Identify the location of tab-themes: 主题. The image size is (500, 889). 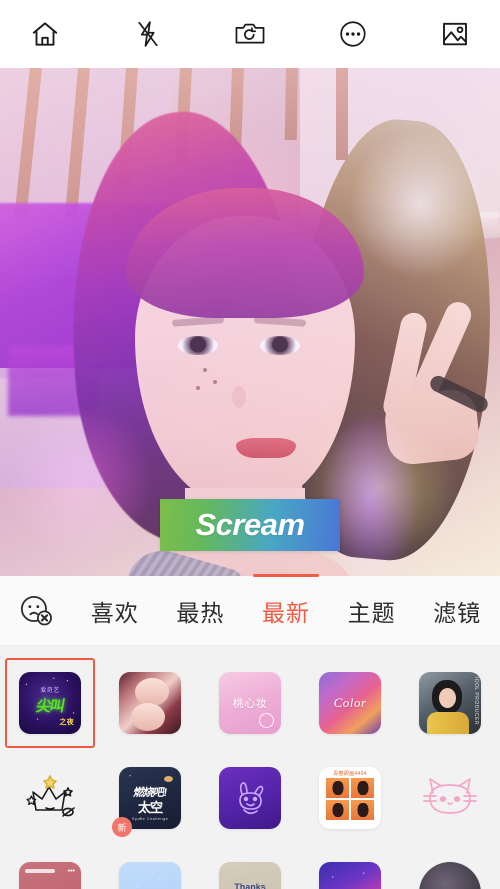
(372, 611).